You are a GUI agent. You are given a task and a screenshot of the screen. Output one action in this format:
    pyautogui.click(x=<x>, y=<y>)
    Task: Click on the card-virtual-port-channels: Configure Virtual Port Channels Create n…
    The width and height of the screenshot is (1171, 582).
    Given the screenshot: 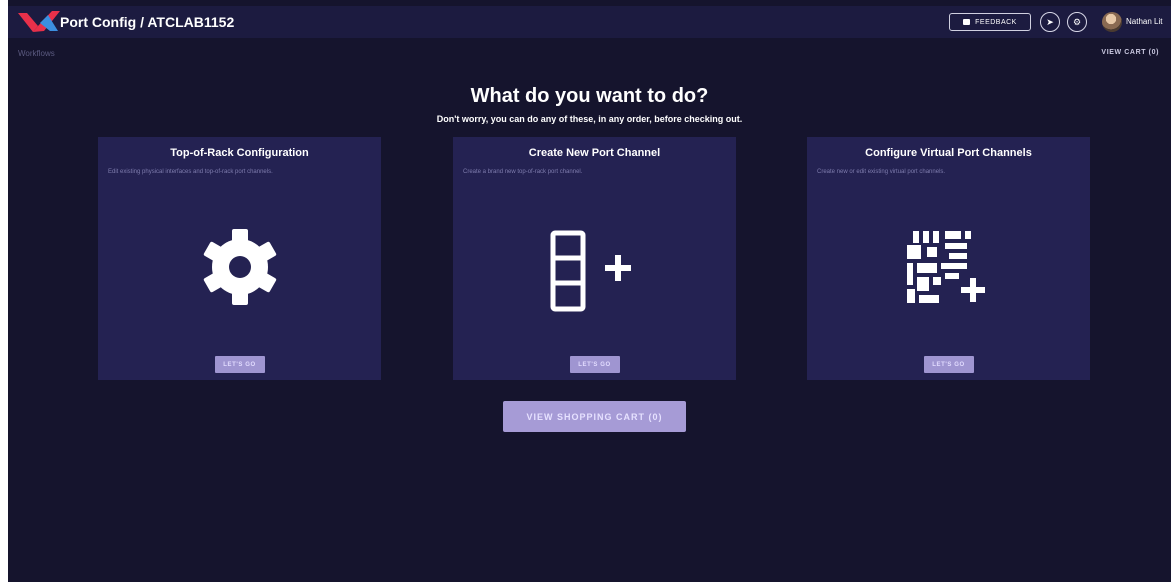 What is the action you would take?
    pyautogui.click(x=948, y=258)
    